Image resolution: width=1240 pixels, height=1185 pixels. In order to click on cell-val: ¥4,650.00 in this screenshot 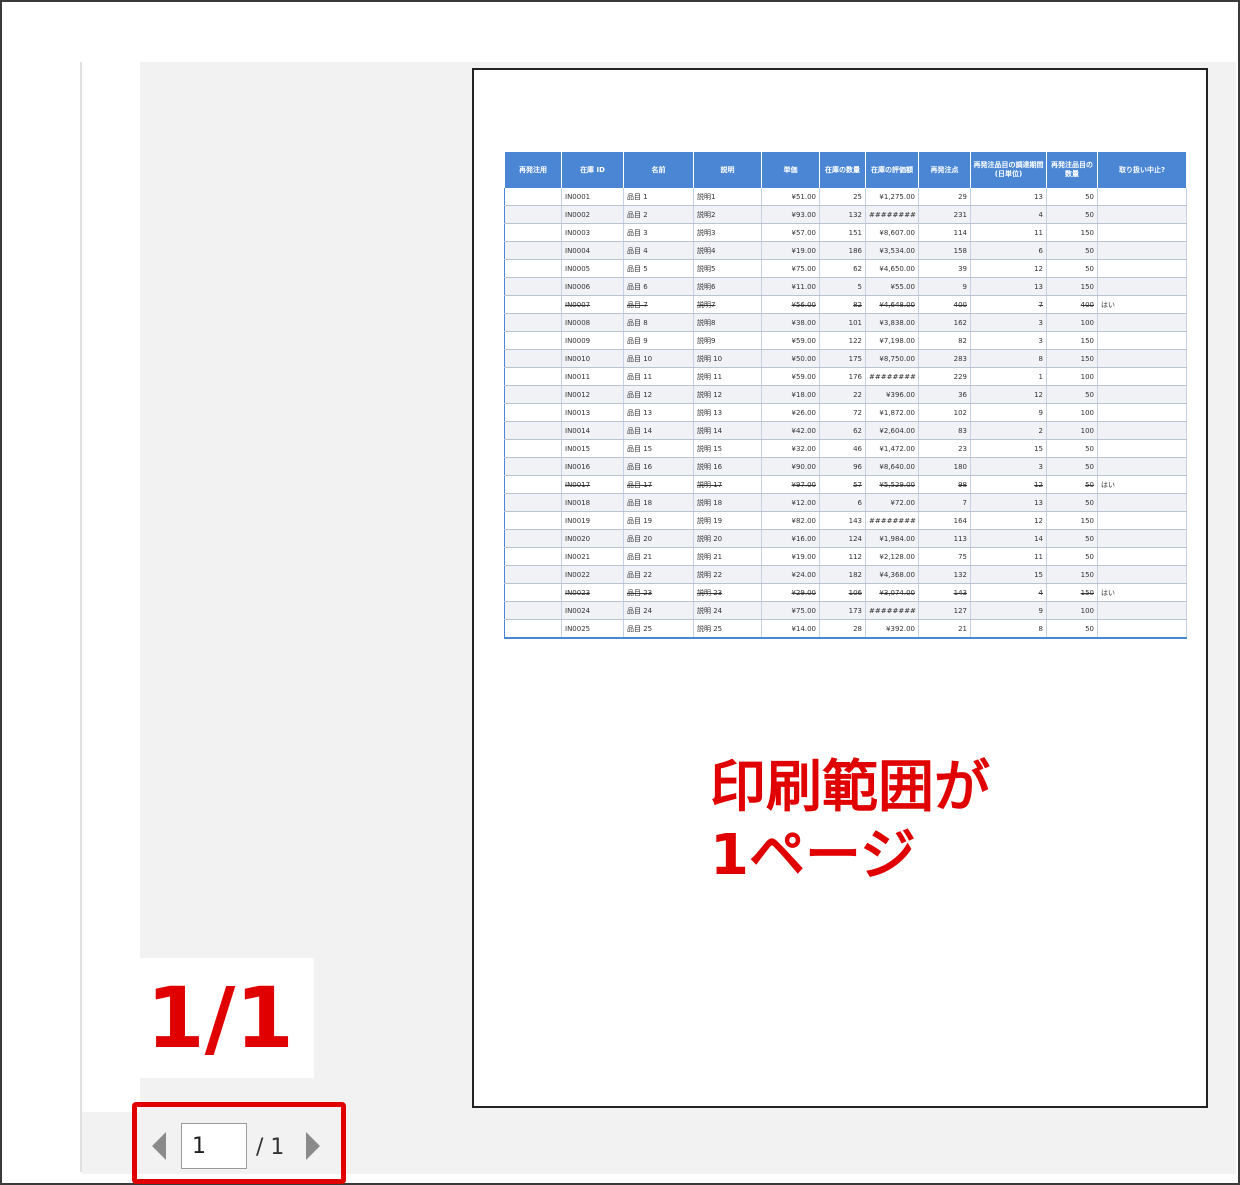, I will do `click(892, 268)`.